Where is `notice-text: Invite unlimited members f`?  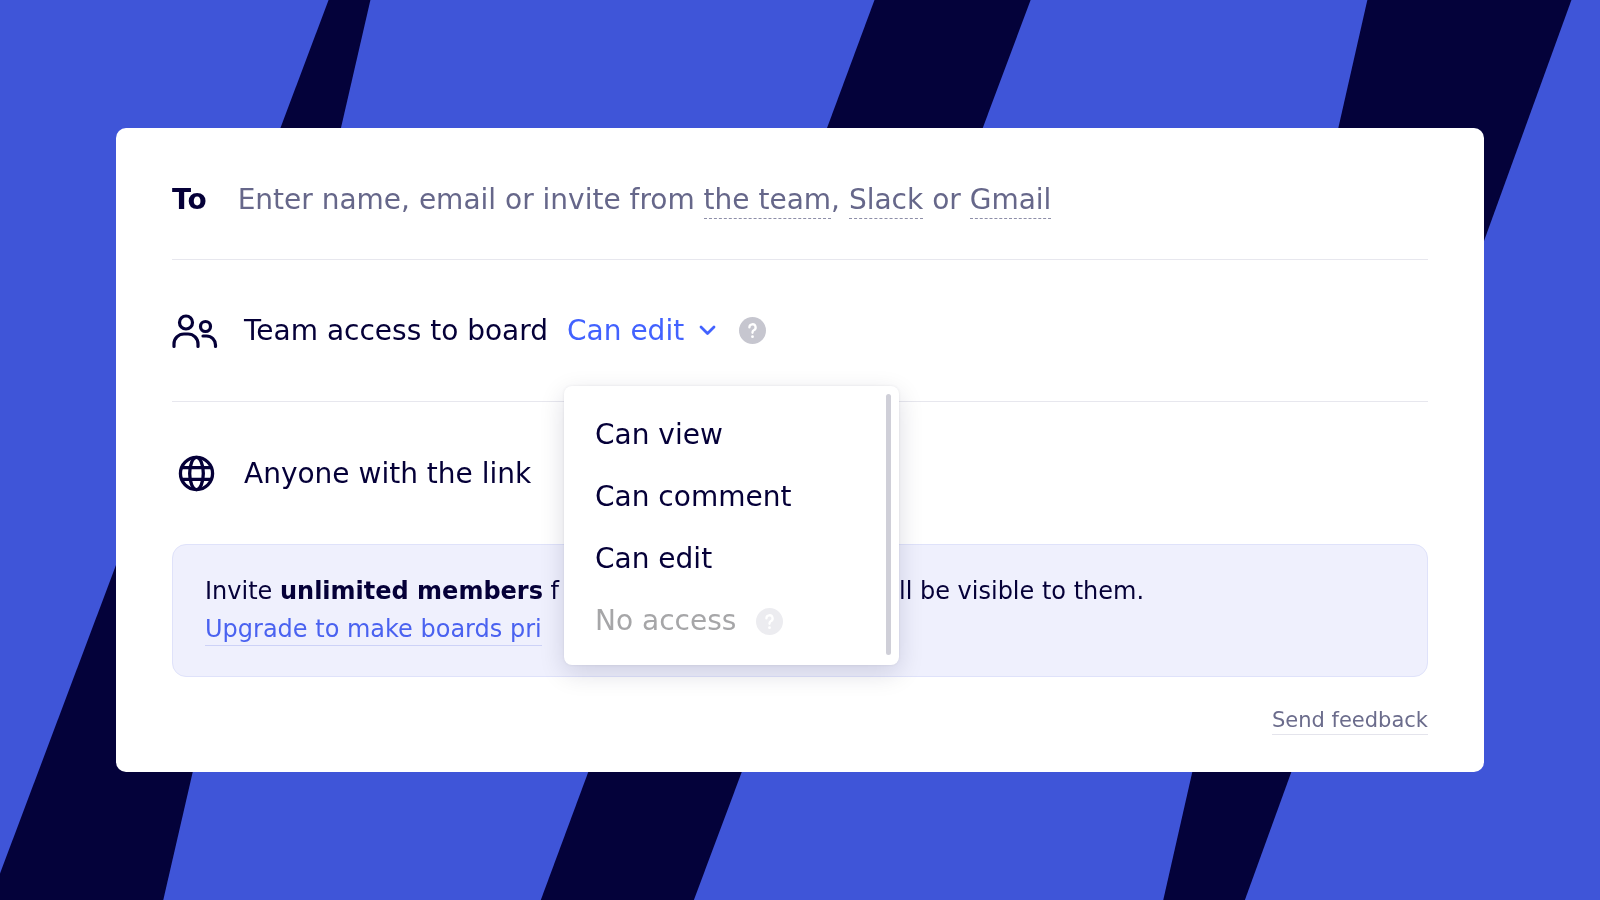
notice-text: Invite unlimited members f is located at coordinates (382, 591).